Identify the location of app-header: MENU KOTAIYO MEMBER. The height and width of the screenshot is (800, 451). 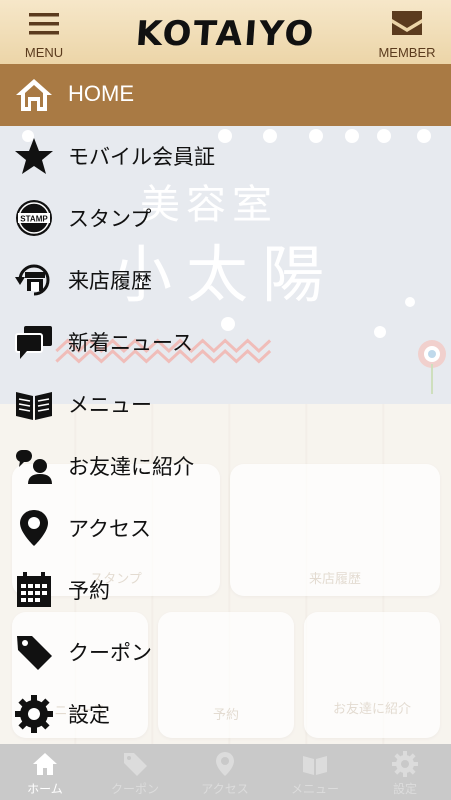
(225, 32).